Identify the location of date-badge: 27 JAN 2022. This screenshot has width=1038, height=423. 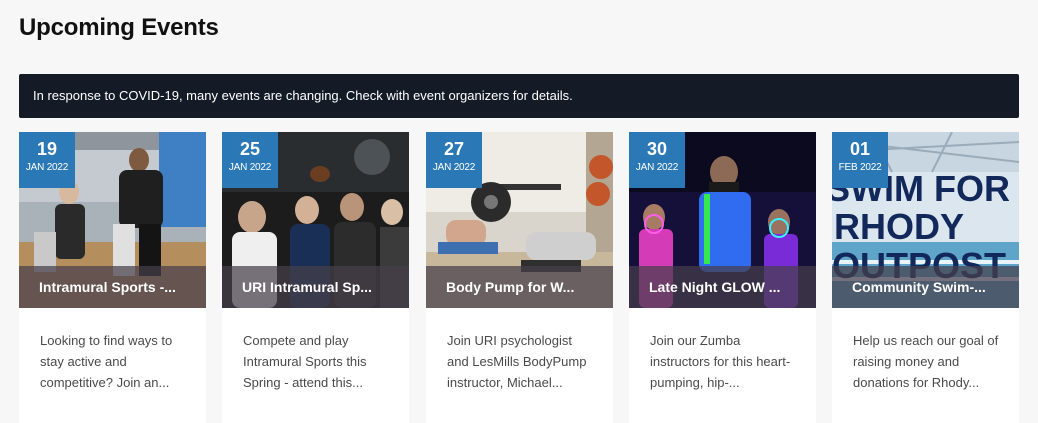
(454, 160).